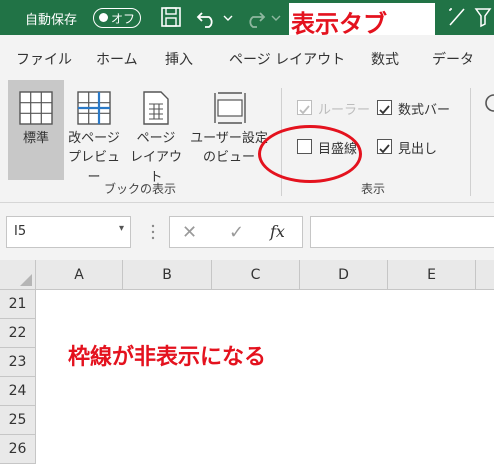 Image resolution: width=494 pixels, height=476 pixels. What do you see at coordinates (140, 189) in the screenshot?
I see `workbook-views-group-label: ブックの表示` at bounding box center [140, 189].